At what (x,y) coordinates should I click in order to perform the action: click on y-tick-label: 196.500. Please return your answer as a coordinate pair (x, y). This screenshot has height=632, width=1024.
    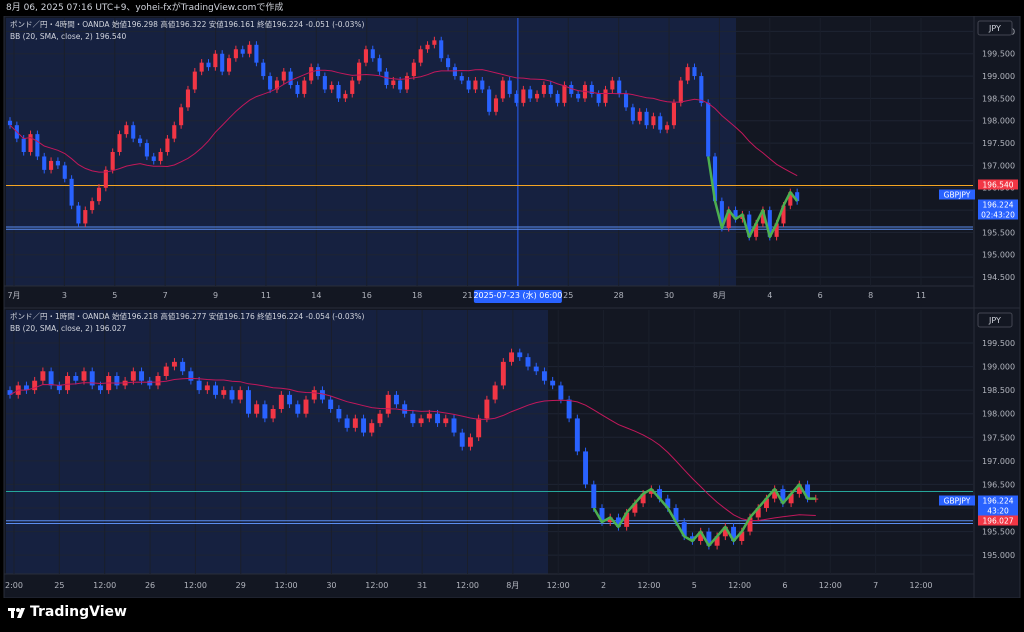
    Looking at the image, I should click on (998, 484).